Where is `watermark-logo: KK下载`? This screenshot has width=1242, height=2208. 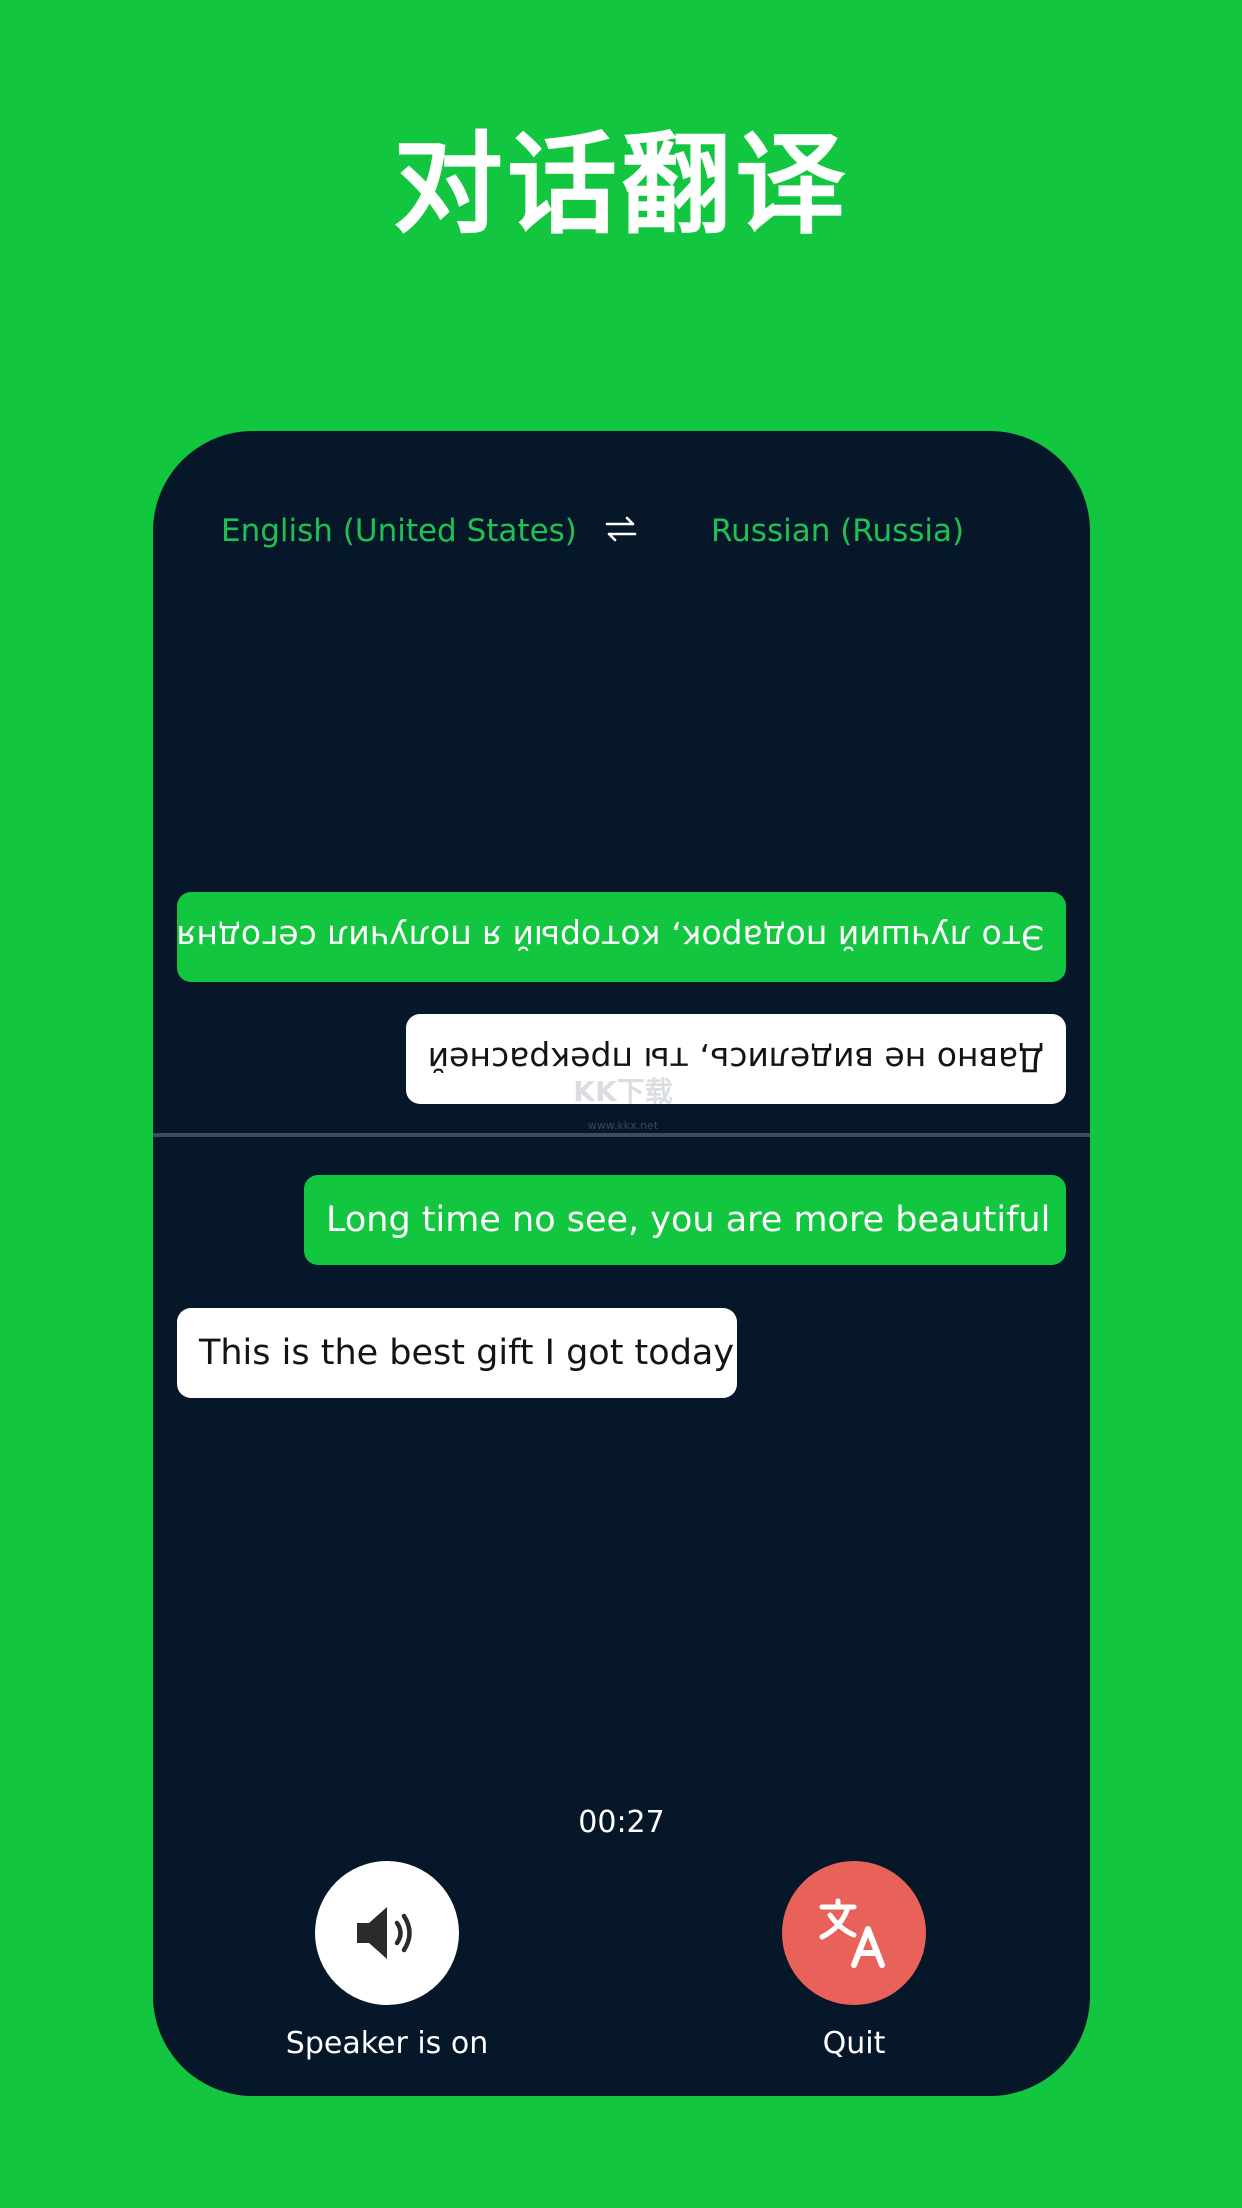 watermark-logo: KK下载 is located at coordinates (623, 1091).